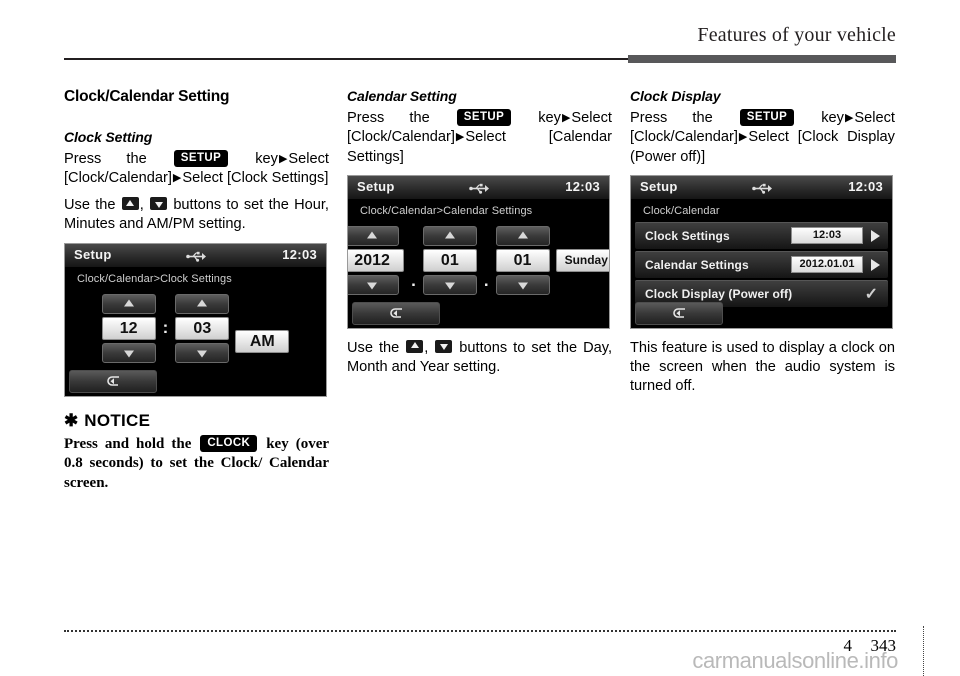  What do you see at coordinates (762, 59) in the screenshot?
I see `header-rule-accent` at bounding box center [762, 59].